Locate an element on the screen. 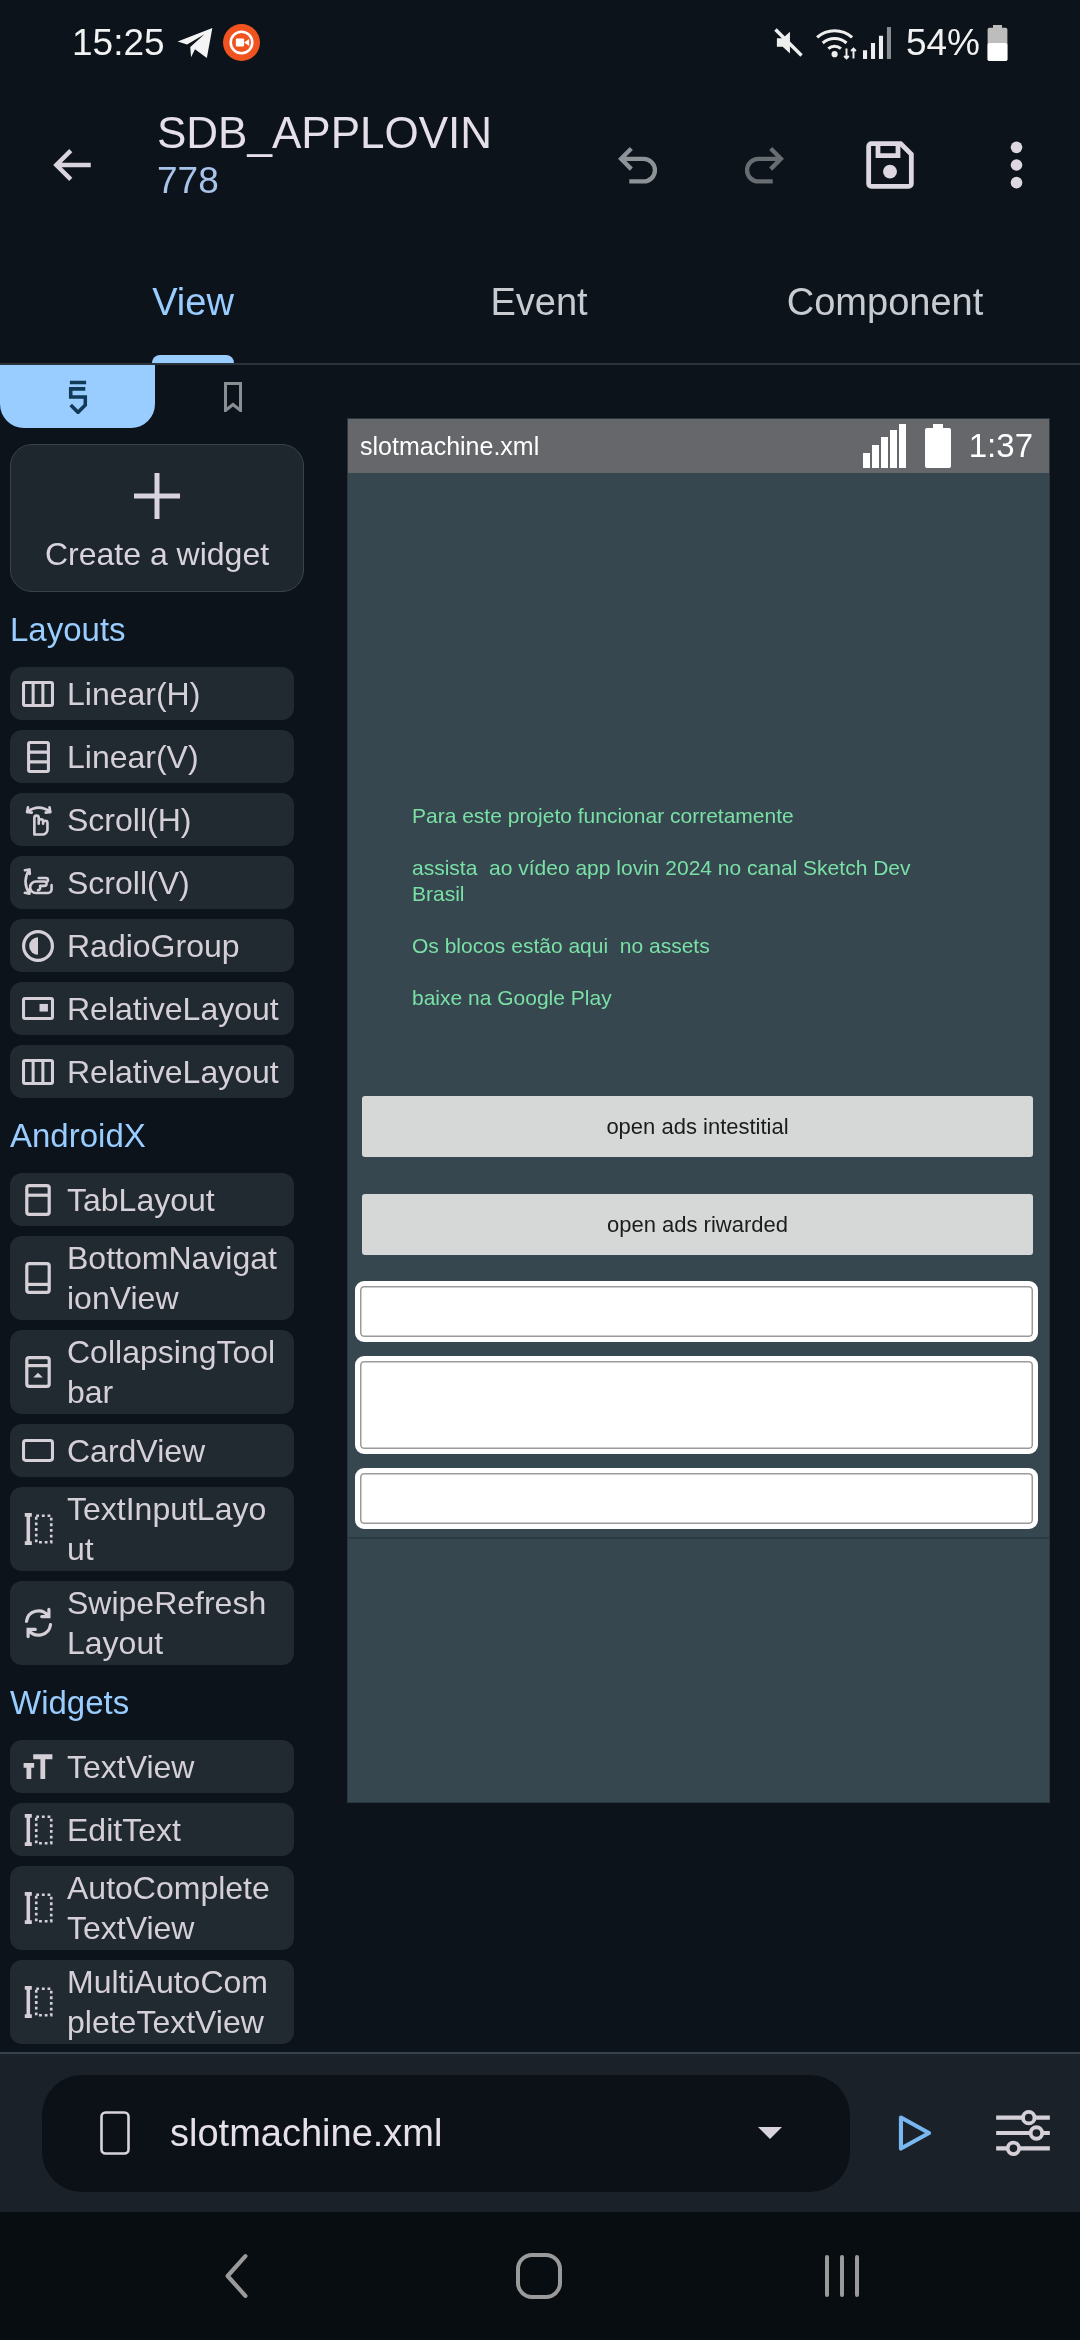 The height and width of the screenshot is (2340, 1080). collapse-panel-icon is located at coordinates (38, 1372).